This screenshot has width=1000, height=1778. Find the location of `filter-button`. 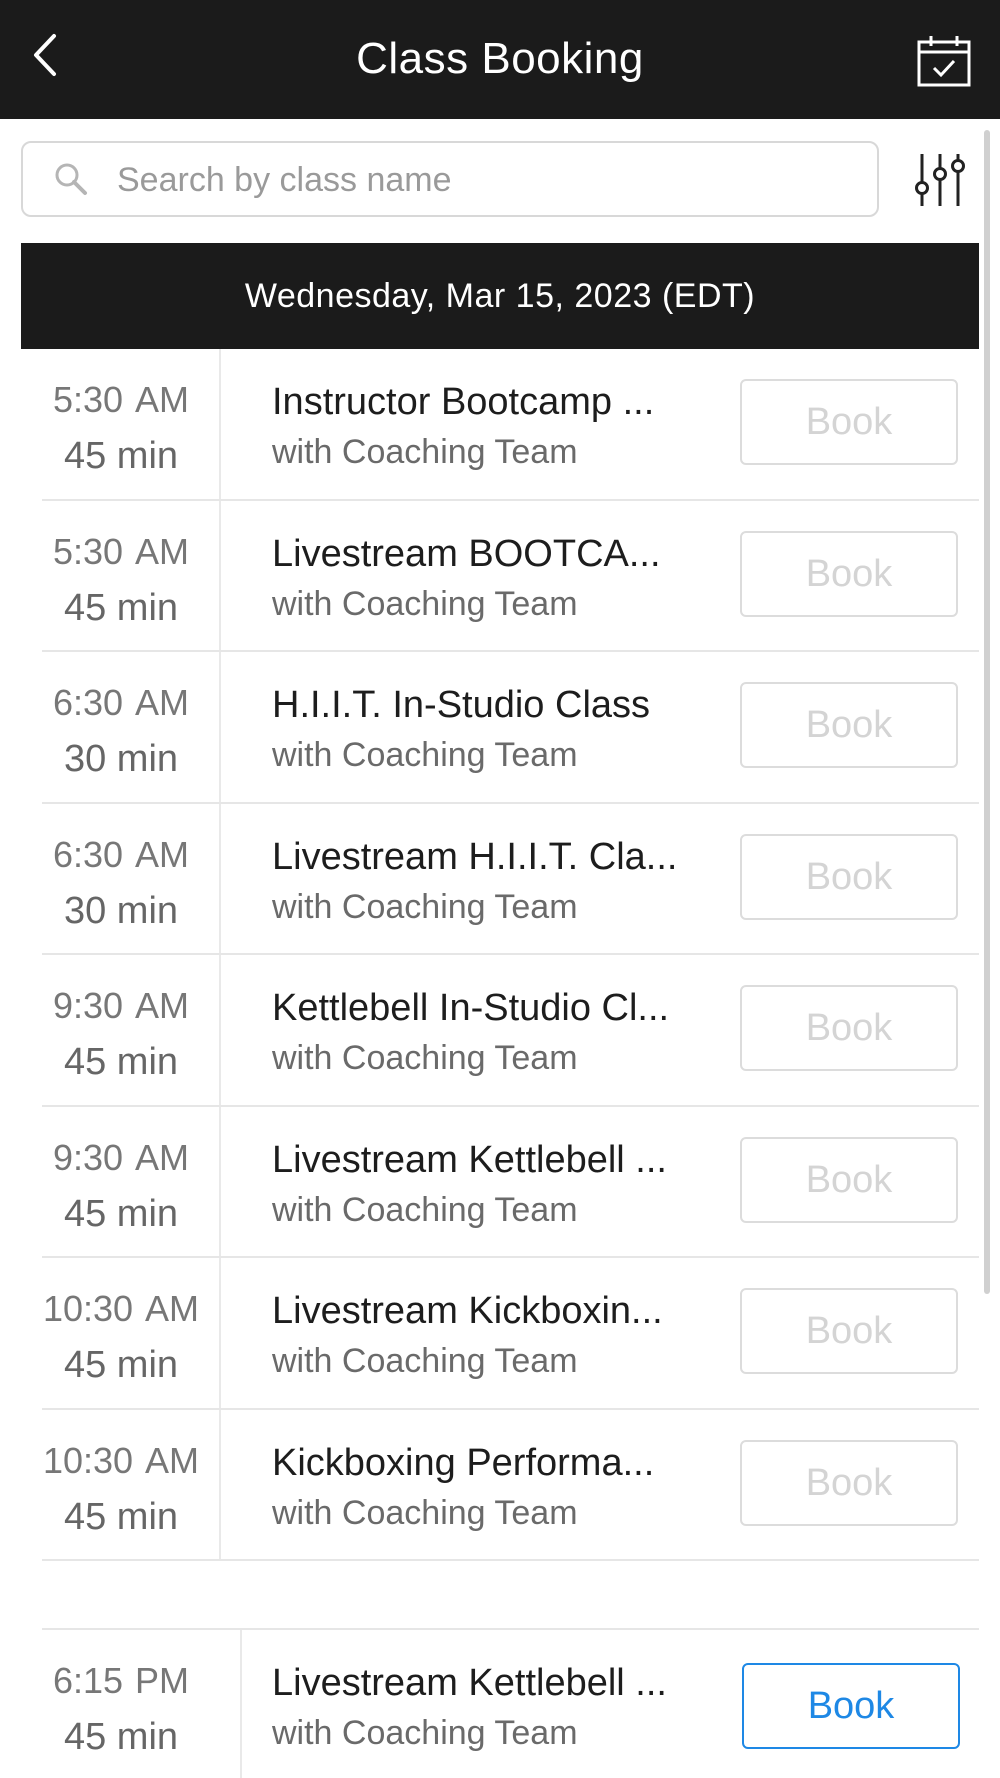

filter-button is located at coordinates (940, 180).